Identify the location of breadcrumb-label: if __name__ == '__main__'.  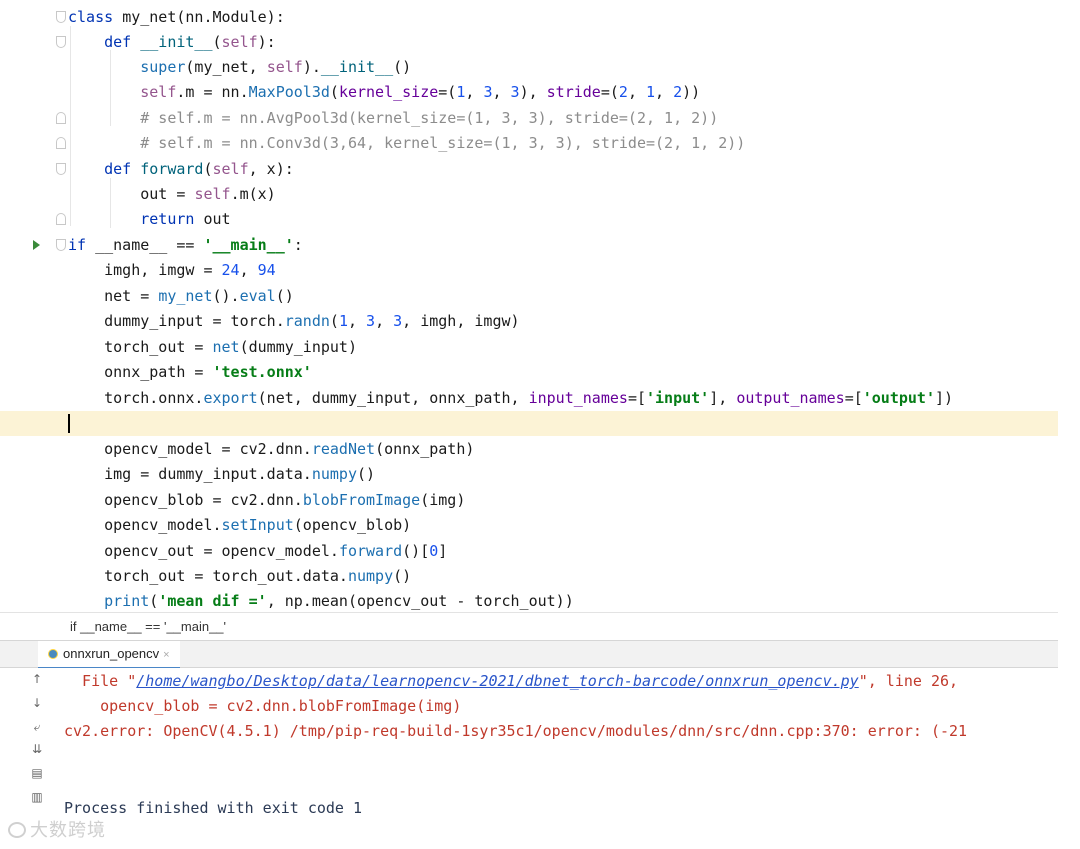
(148, 626).